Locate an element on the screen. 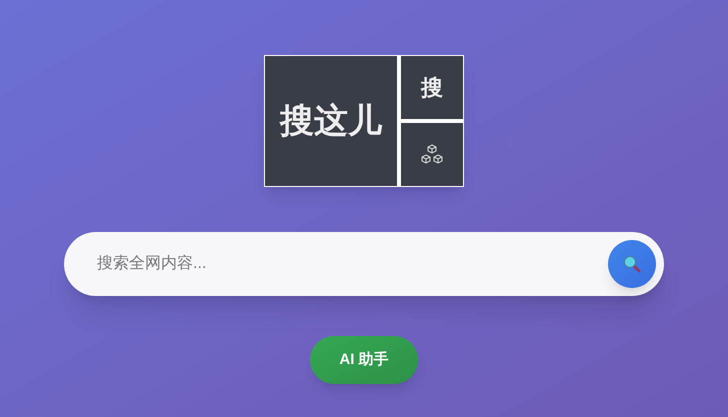 Image resolution: width=728 pixels, height=417 pixels. search-icon is located at coordinates (632, 264).